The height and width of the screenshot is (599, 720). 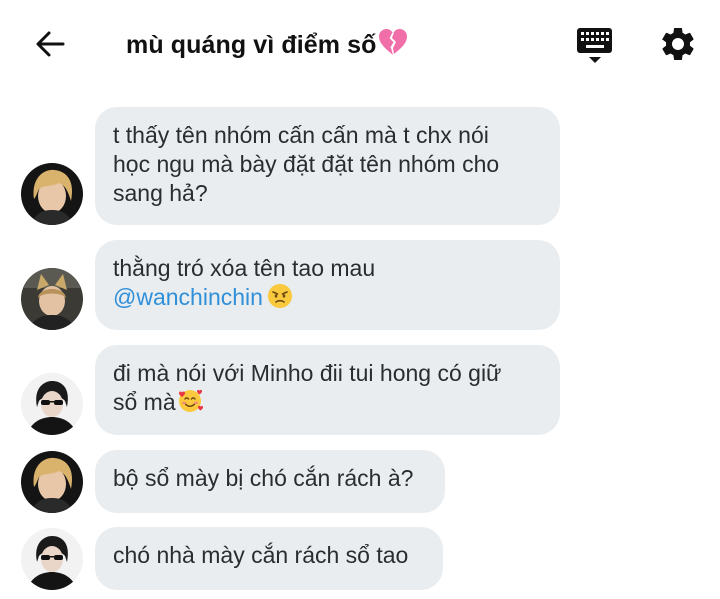 I want to click on smiling-face-with-hearts-emoji, so click(x=190, y=404).